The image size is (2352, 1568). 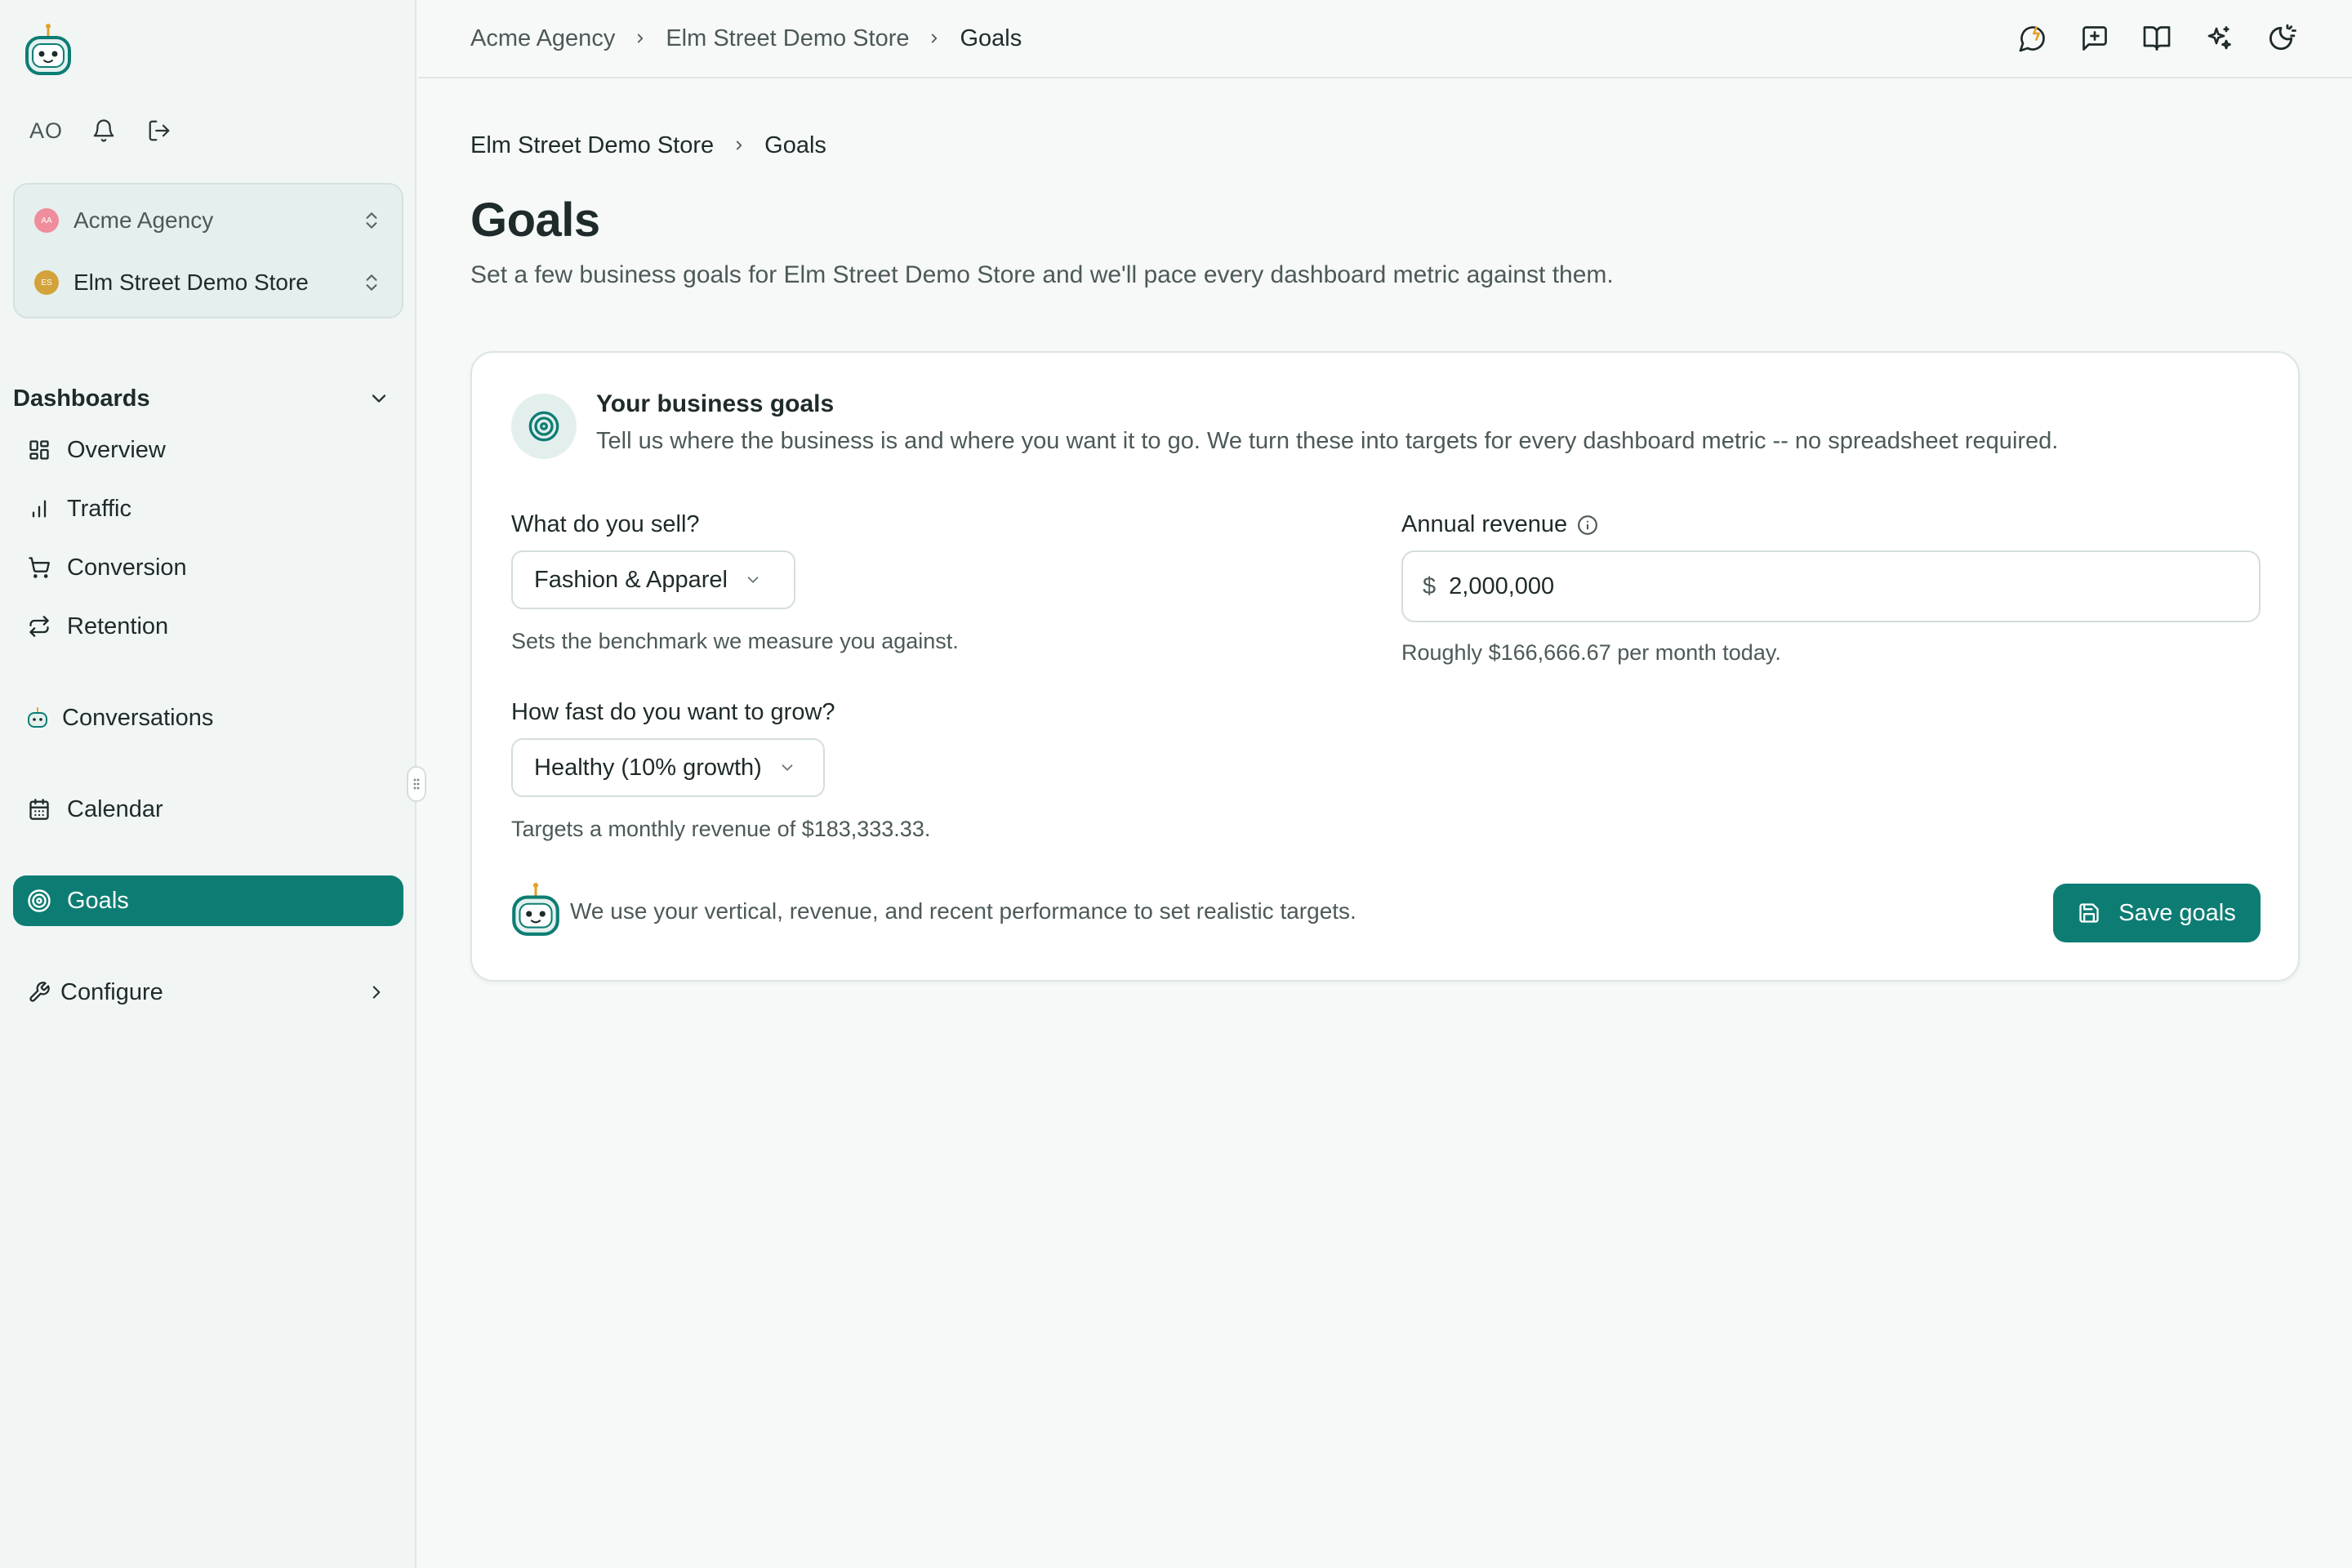 I want to click on sidebar-item-conversion: Conversion, so click(x=208, y=567).